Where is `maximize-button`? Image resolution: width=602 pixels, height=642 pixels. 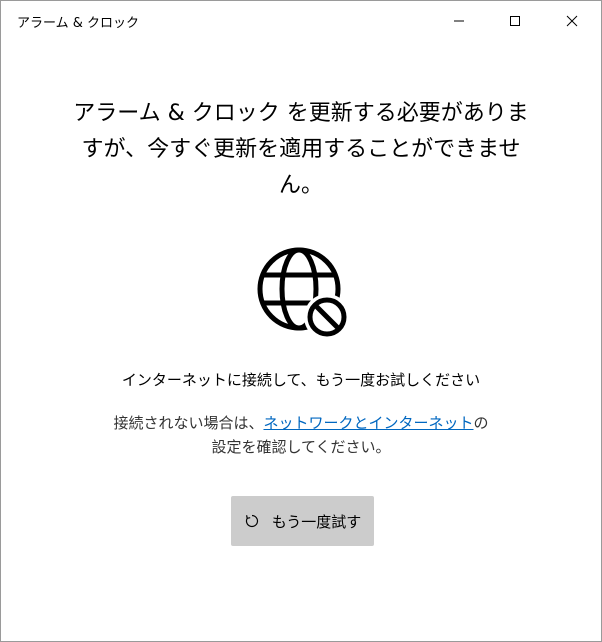
maximize-button is located at coordinates (515, 21).